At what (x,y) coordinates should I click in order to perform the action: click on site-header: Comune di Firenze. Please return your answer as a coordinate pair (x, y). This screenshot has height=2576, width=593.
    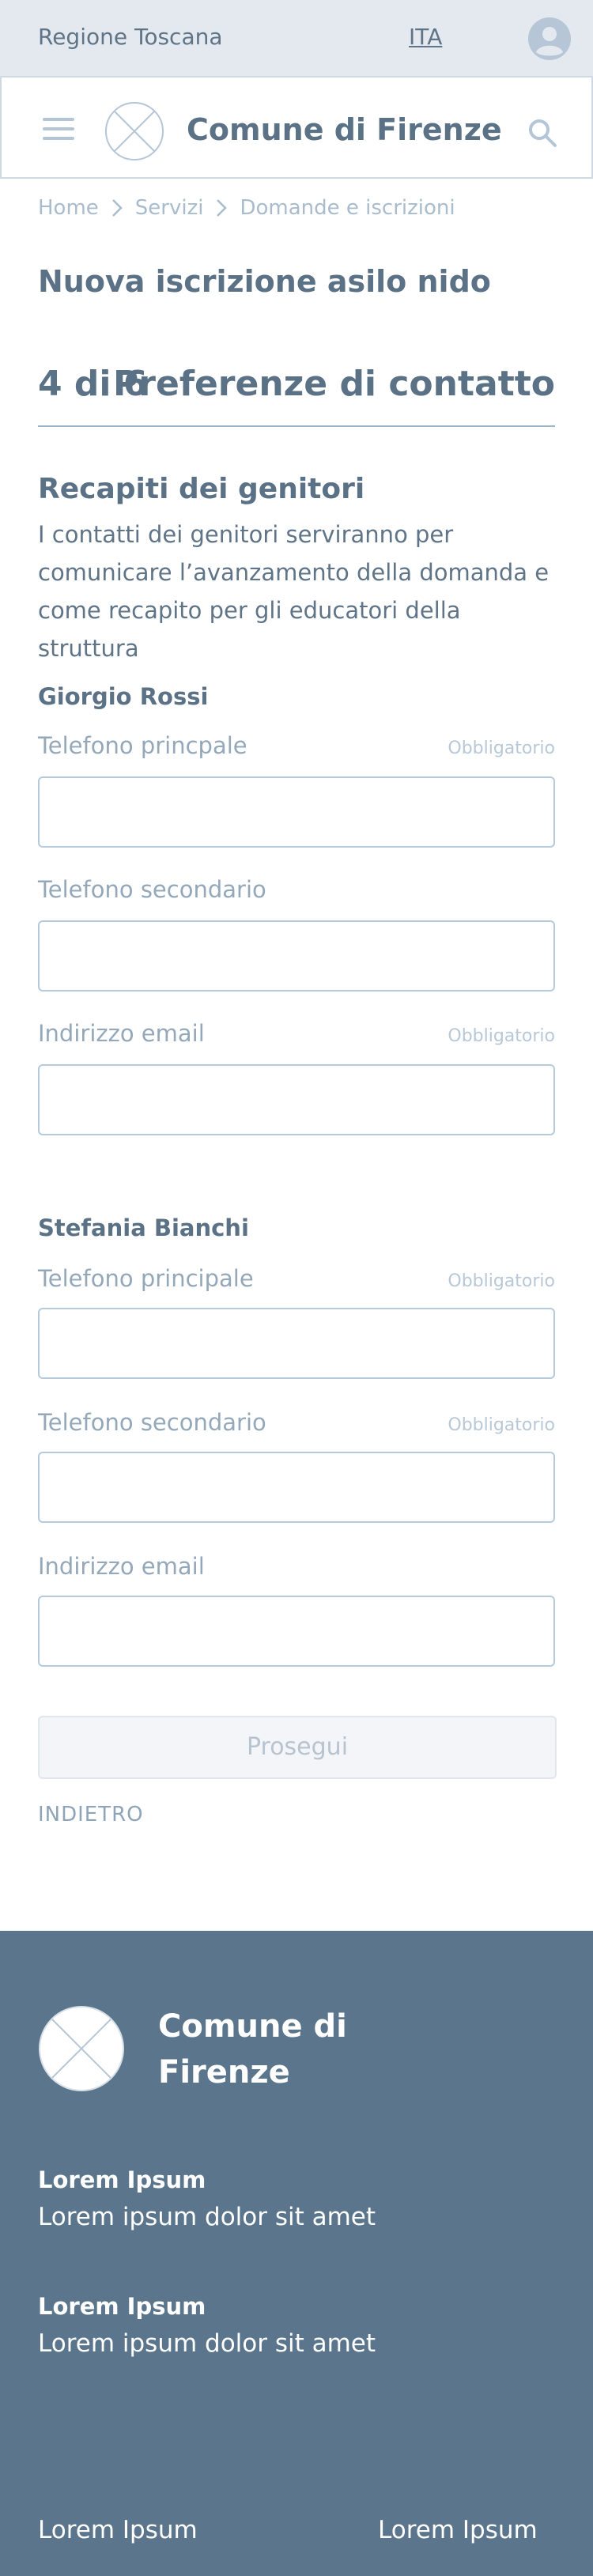
    Looking at the image, I should click on (296, 127).